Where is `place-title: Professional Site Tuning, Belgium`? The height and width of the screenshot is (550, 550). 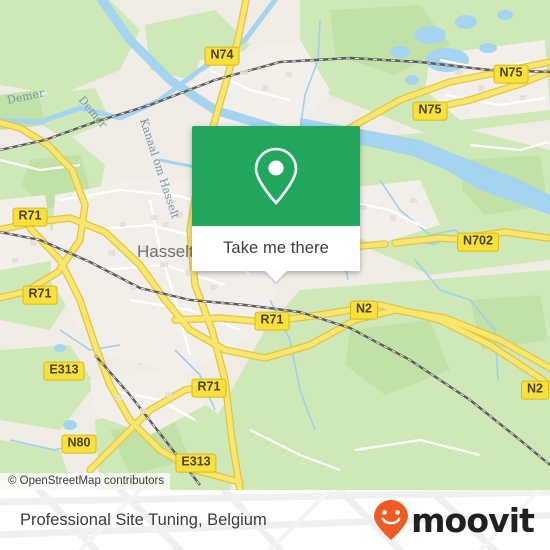
place-title: Professional Site Tuning, Belgium is located at coordinates (143, 520).